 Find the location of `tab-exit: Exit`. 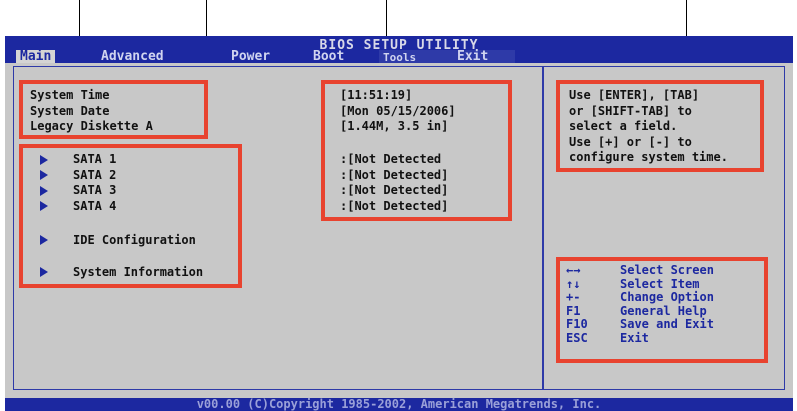

tab-exit: Exit is located at coordinates (472, 56).